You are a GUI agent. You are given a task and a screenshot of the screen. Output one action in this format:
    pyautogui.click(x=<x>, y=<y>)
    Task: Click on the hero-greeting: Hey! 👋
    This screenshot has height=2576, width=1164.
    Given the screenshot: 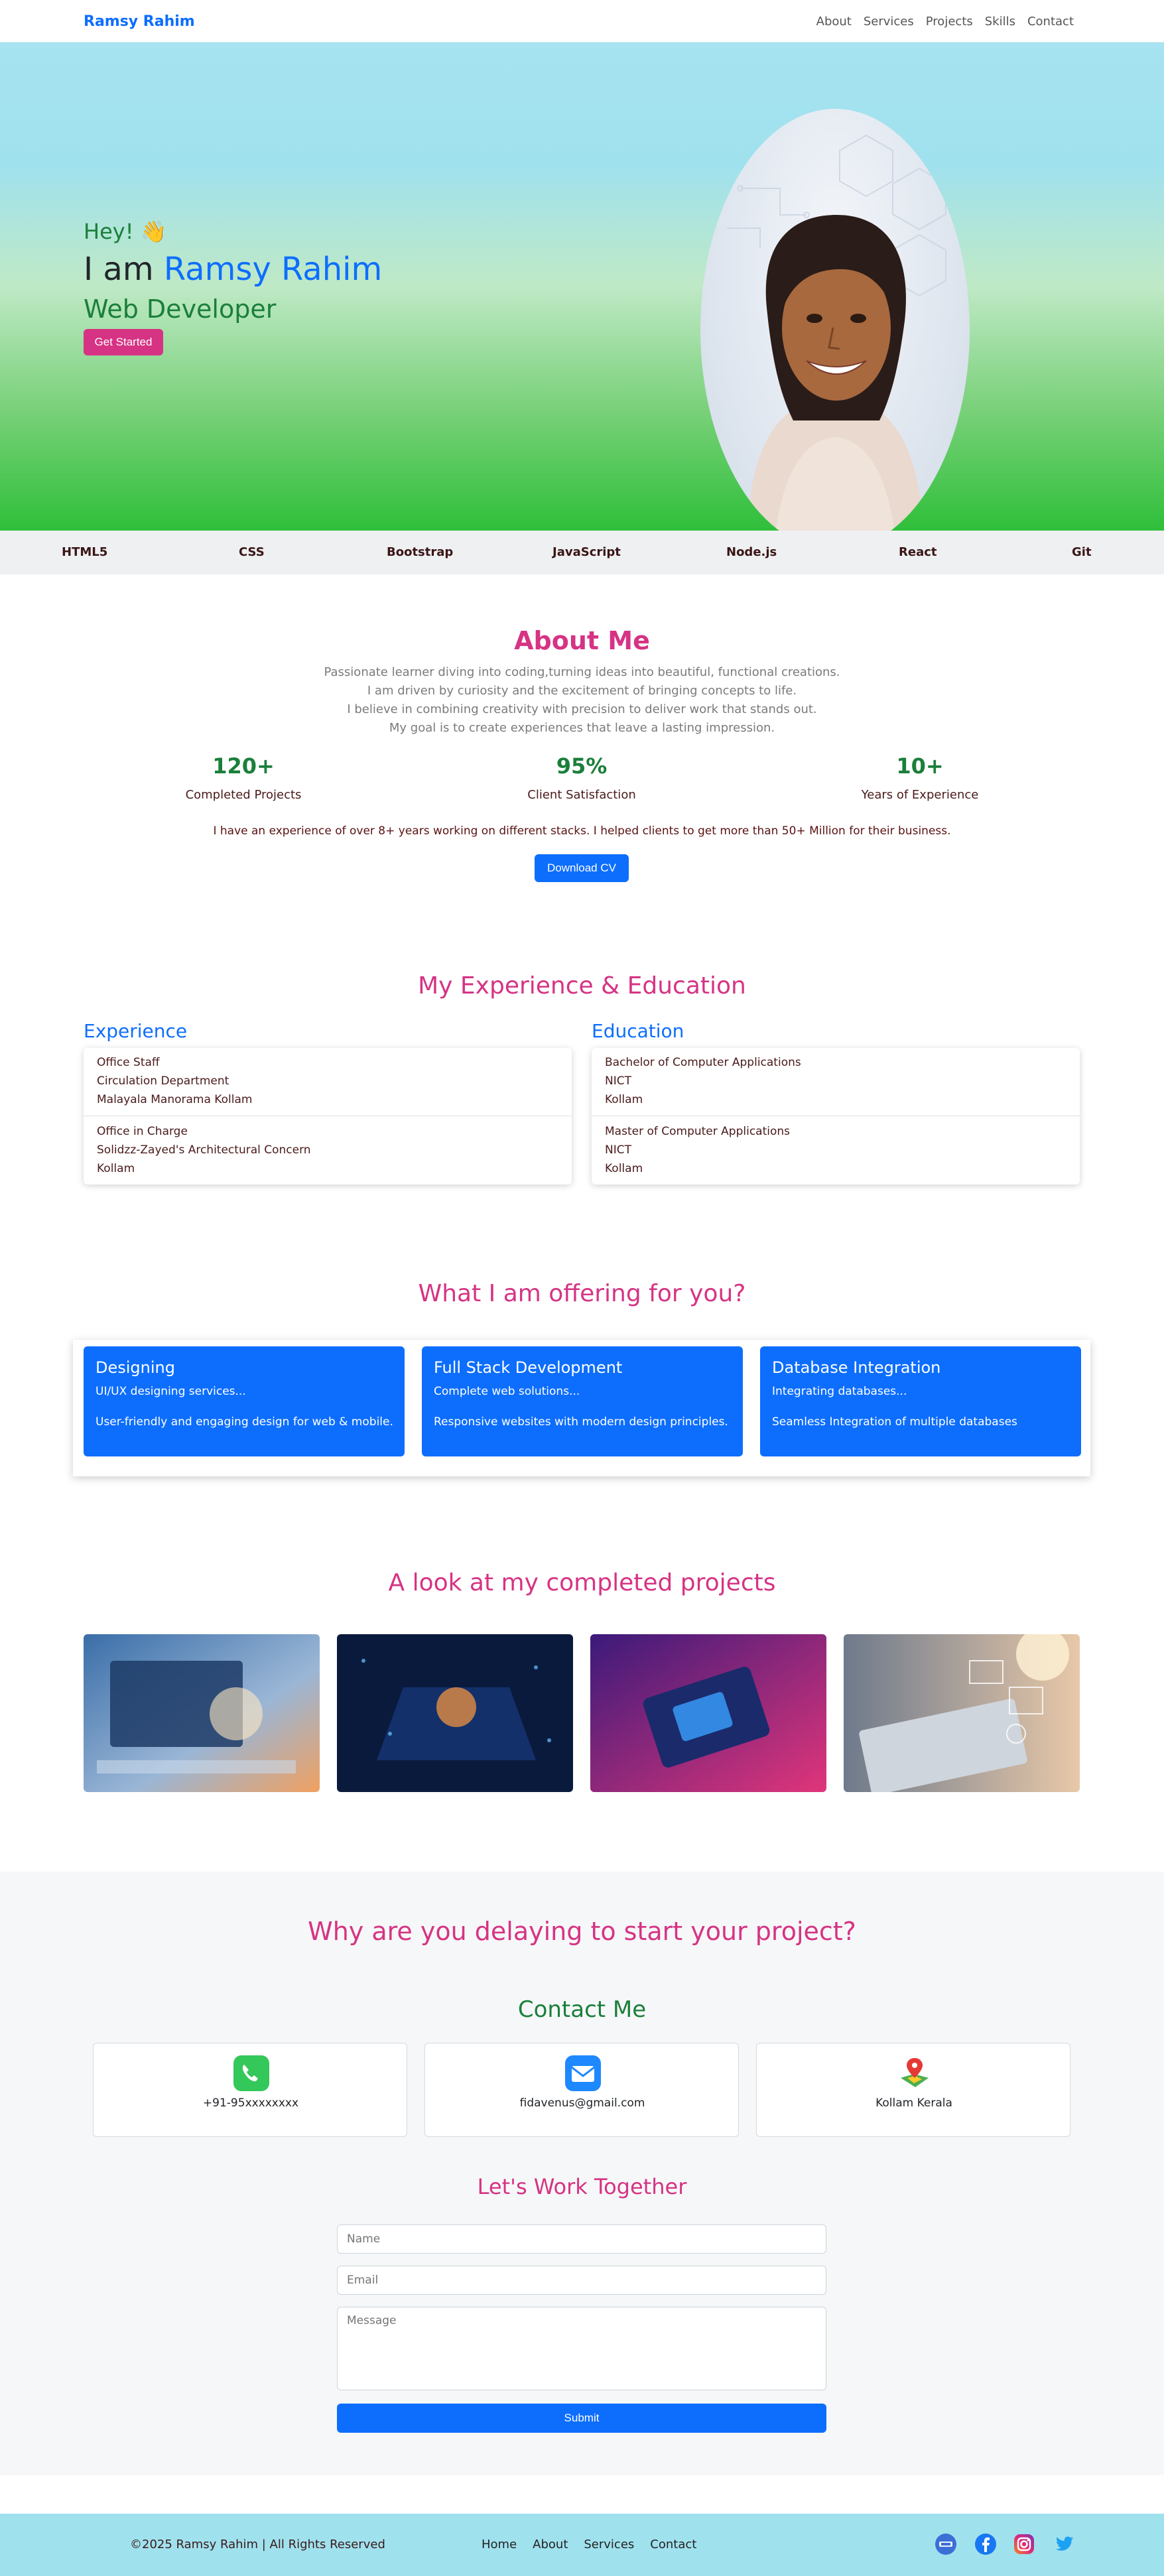 What is the action you would take?
    pyautogui.click(x=125, y=232)
    